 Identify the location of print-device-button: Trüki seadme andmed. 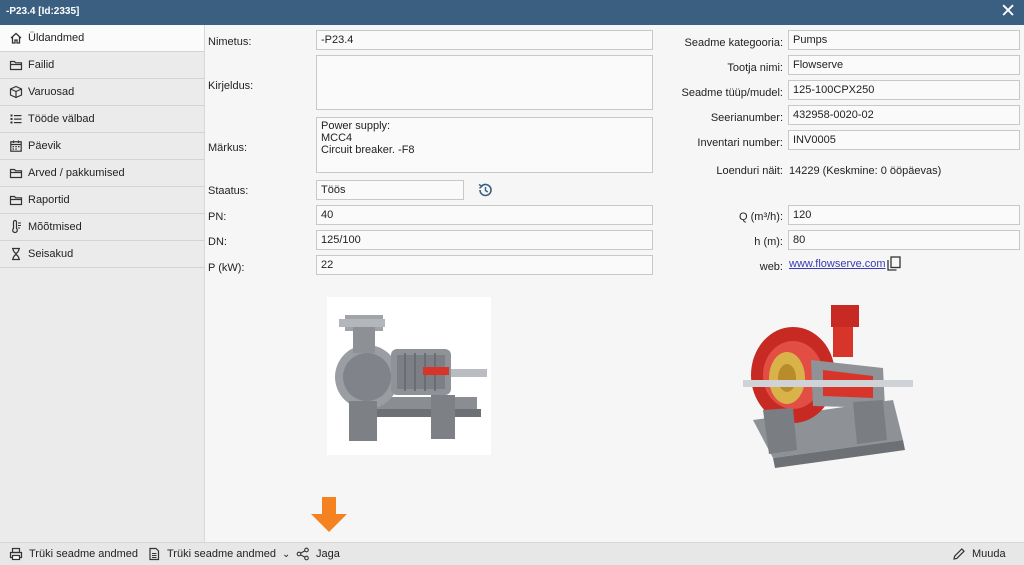
(73, 554).